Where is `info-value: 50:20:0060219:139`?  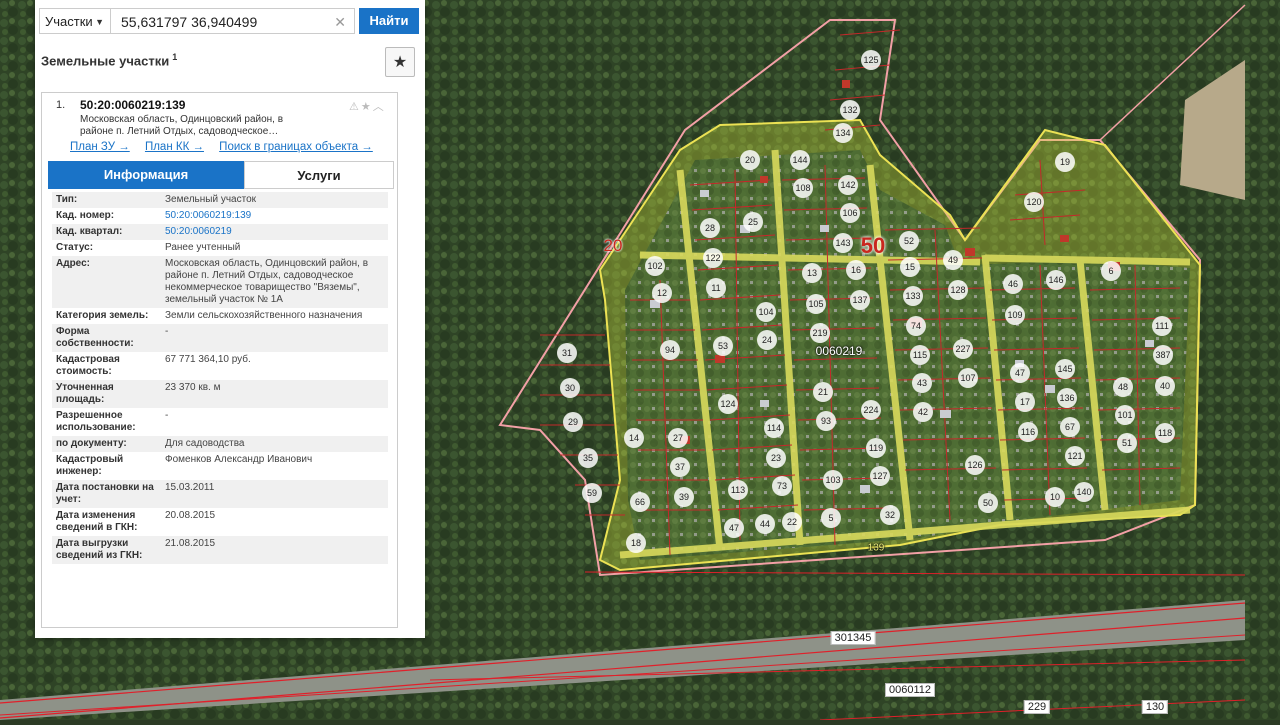 info-value: 50:20:0060219:139 is located at coordinates (274, 216).